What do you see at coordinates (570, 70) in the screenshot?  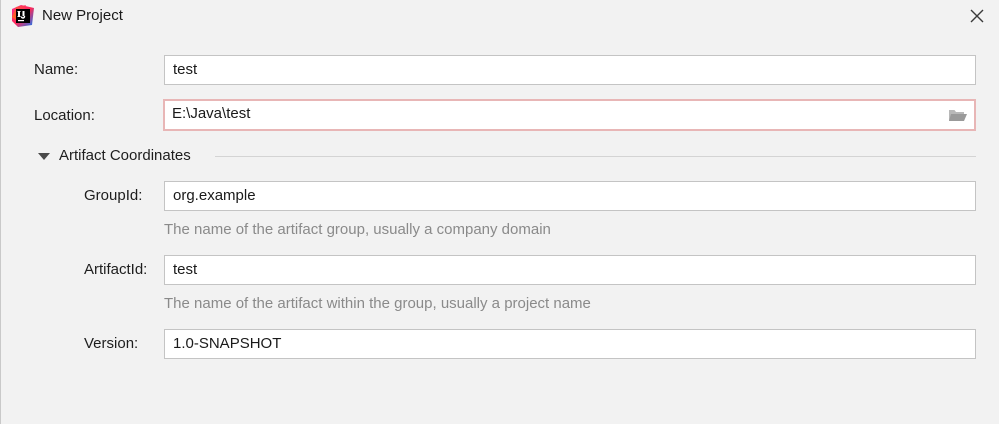 I see `name-input: test` at bounding box center [570, 70].